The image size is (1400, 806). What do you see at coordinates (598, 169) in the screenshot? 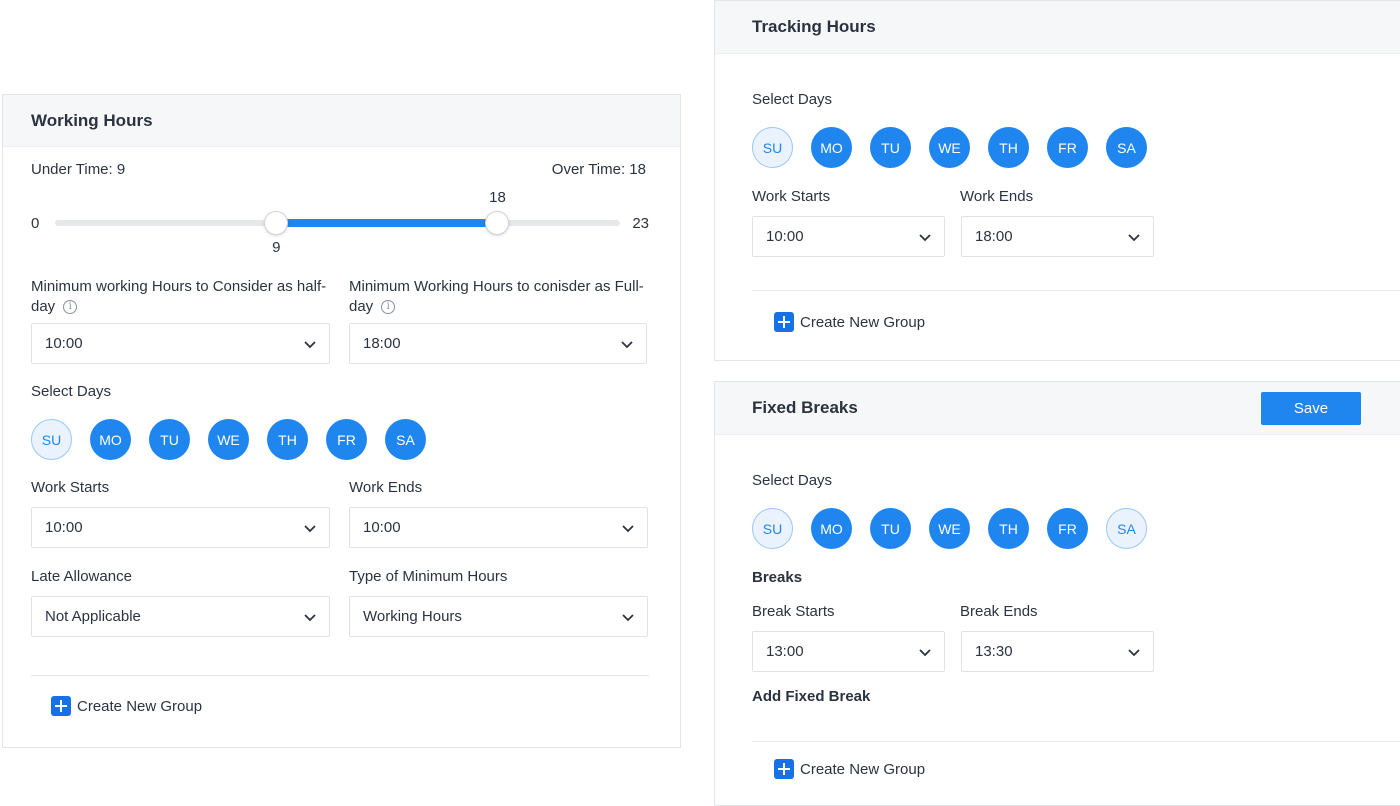
I see `over-time-label: Over Time: 18` at bounding box center [598, 169].